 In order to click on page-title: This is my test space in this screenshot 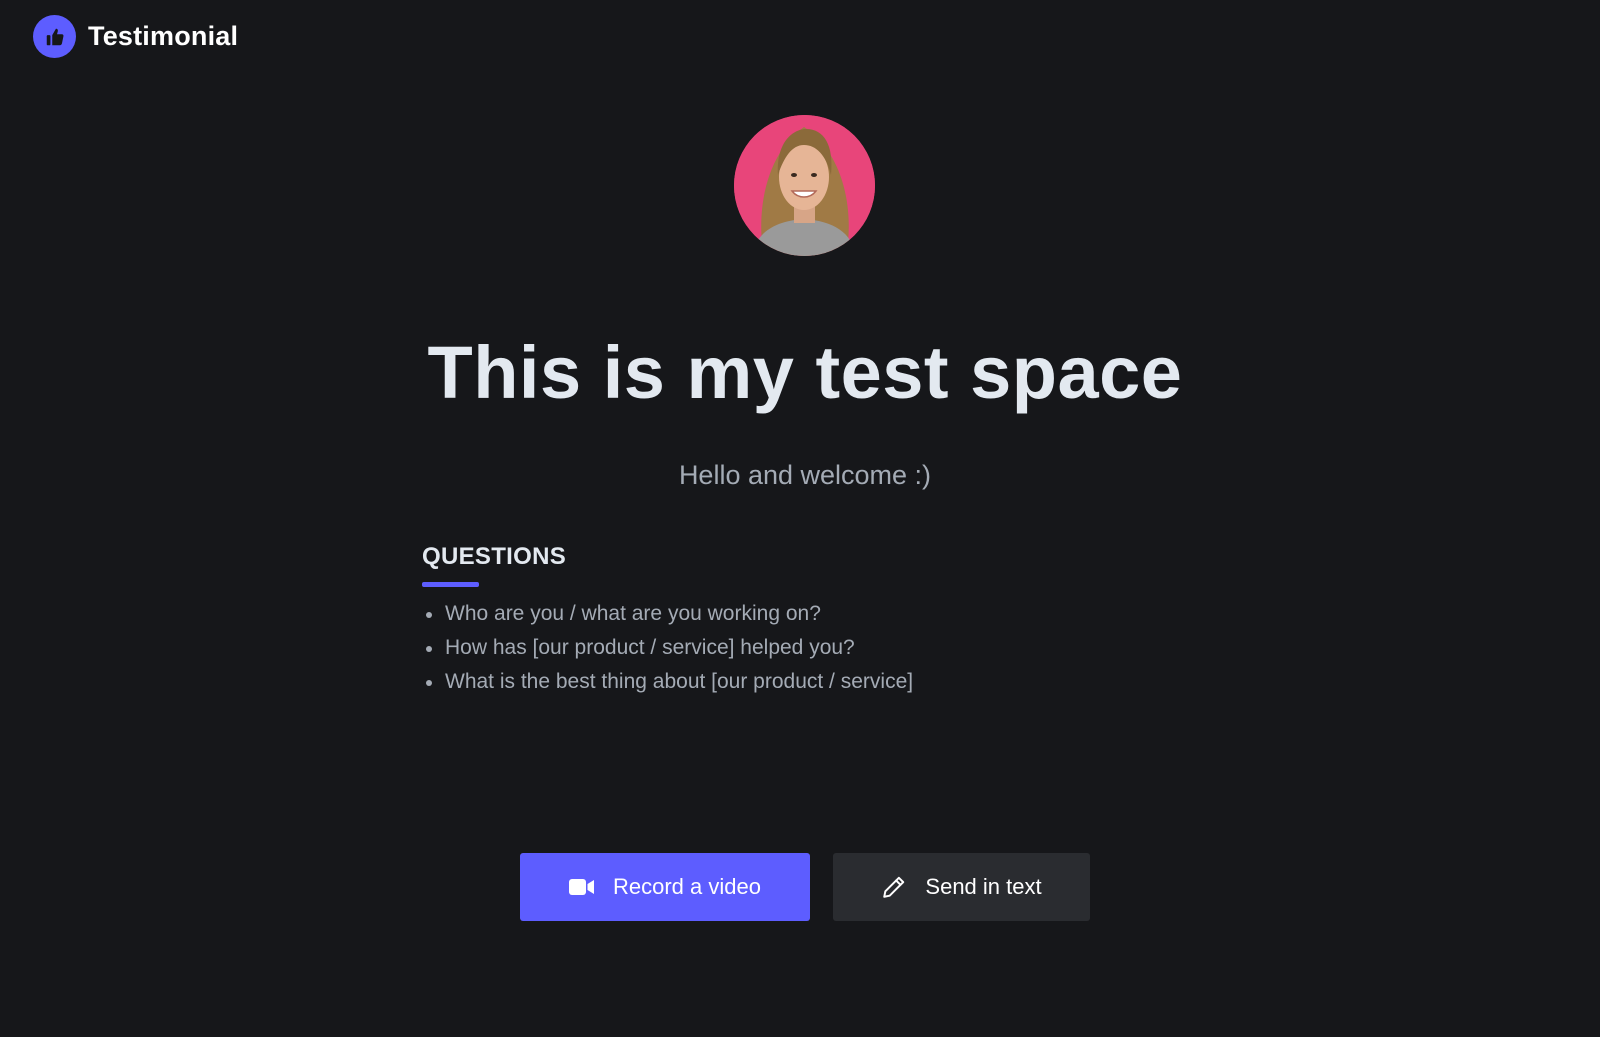, I will do `click(805, 372)`.